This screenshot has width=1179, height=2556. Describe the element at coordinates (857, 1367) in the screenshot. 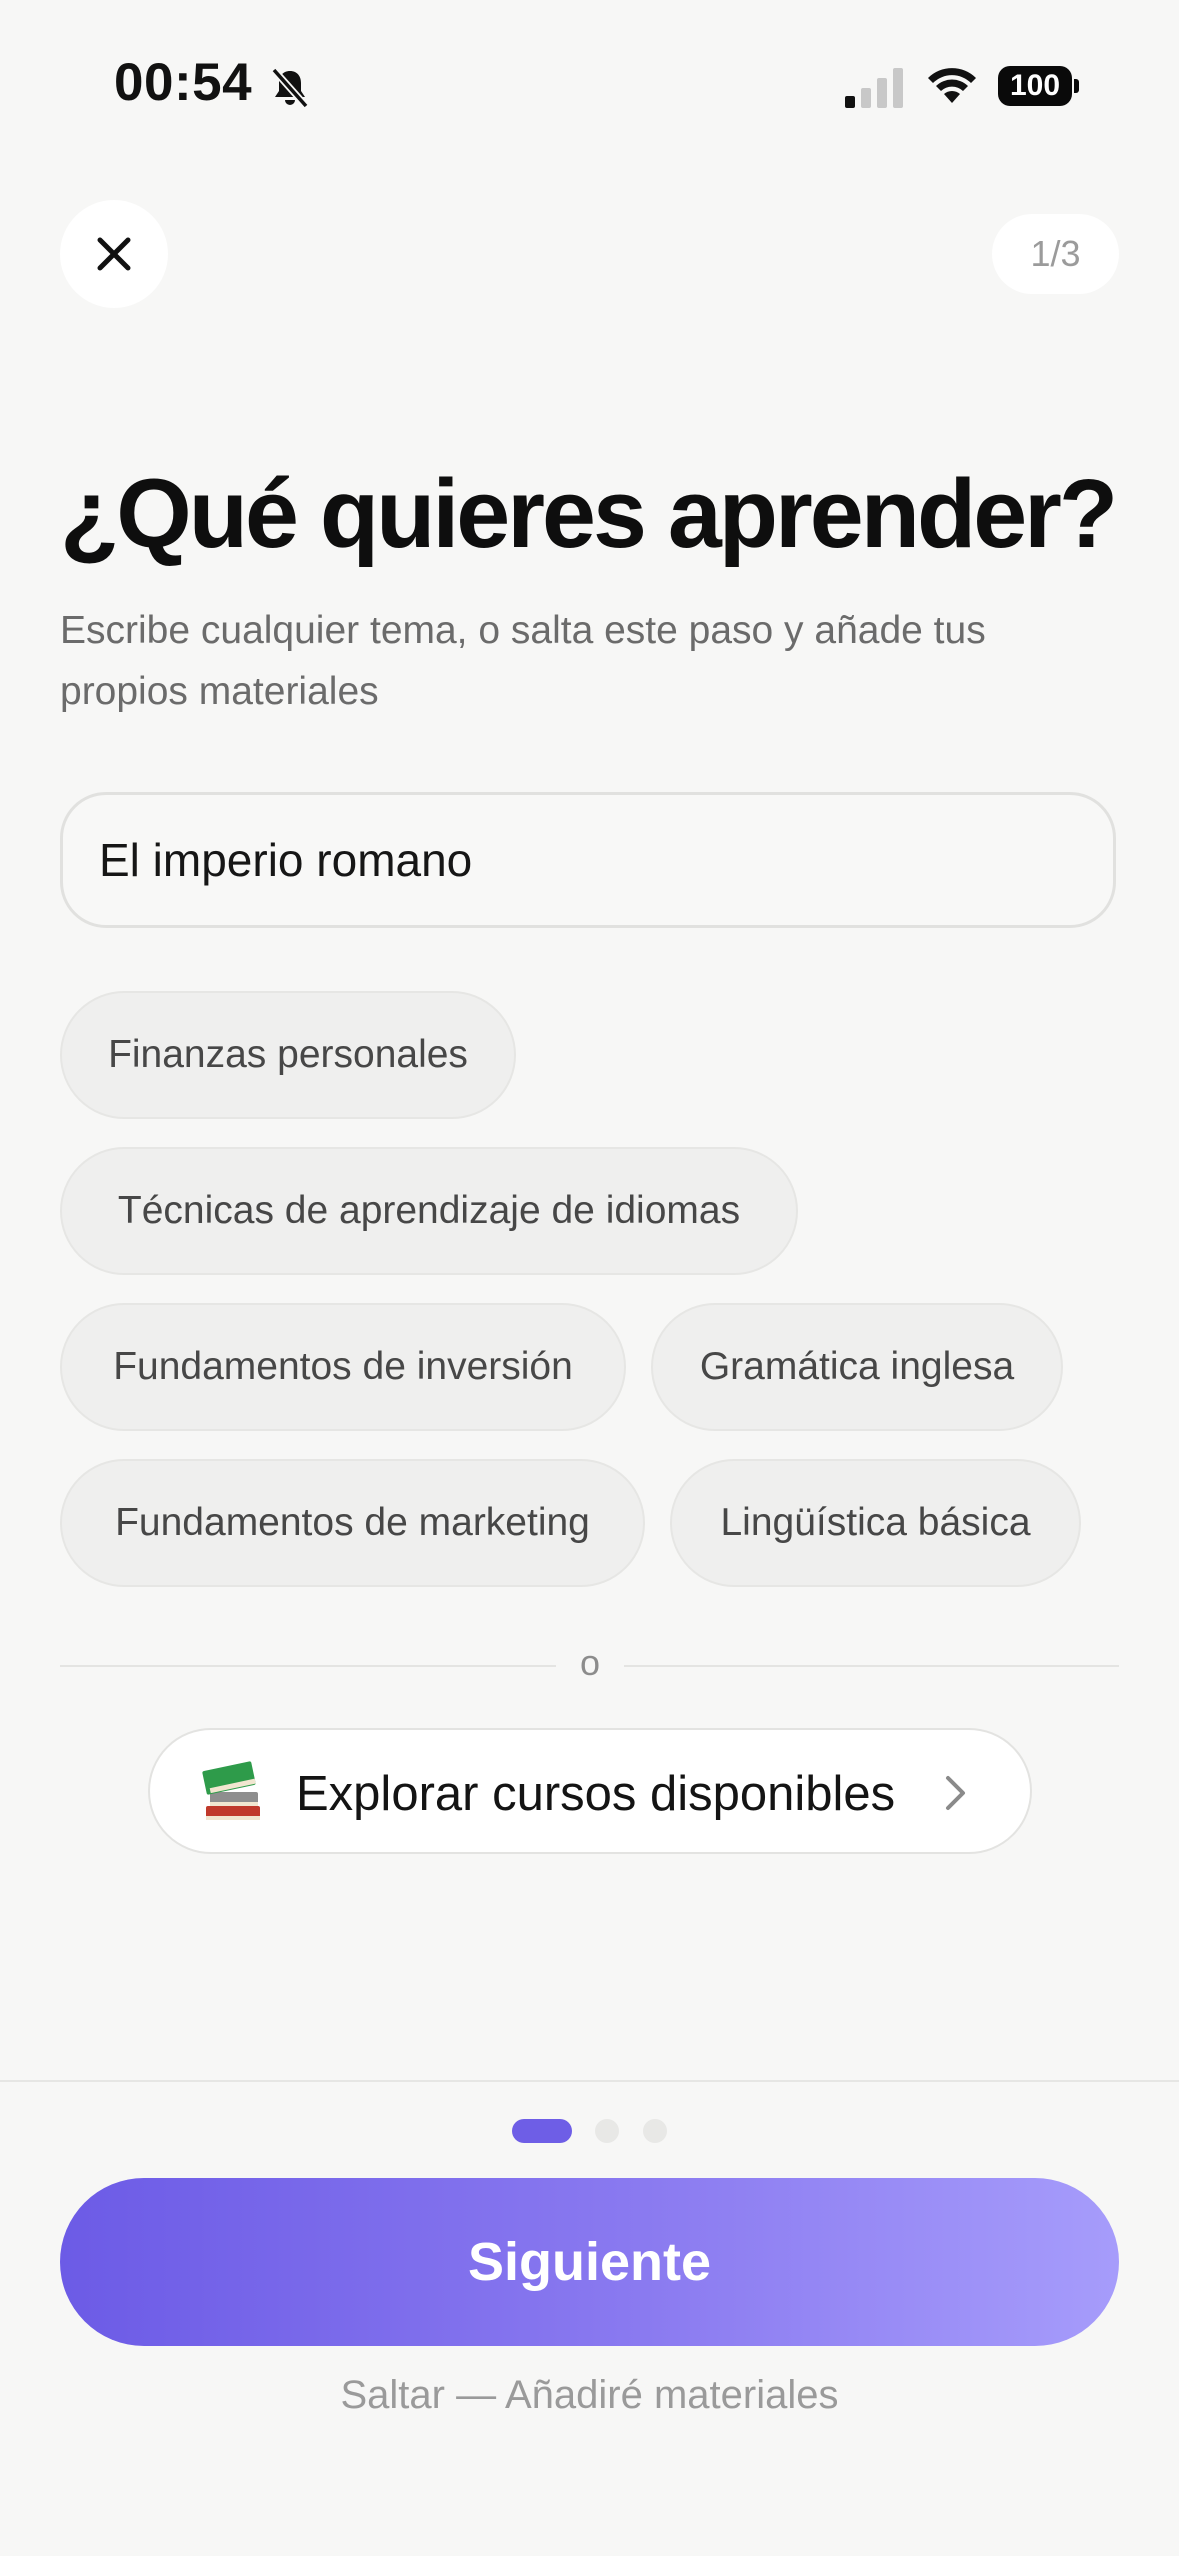

I see `suggestion-chip: Gramática inglesa` at that location.